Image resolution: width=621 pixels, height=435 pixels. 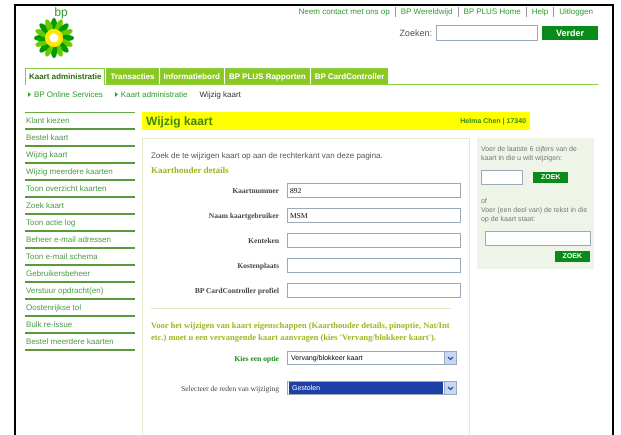 I want to click on sidebar-item: Klant kiezen, so click(x=80, y=121).